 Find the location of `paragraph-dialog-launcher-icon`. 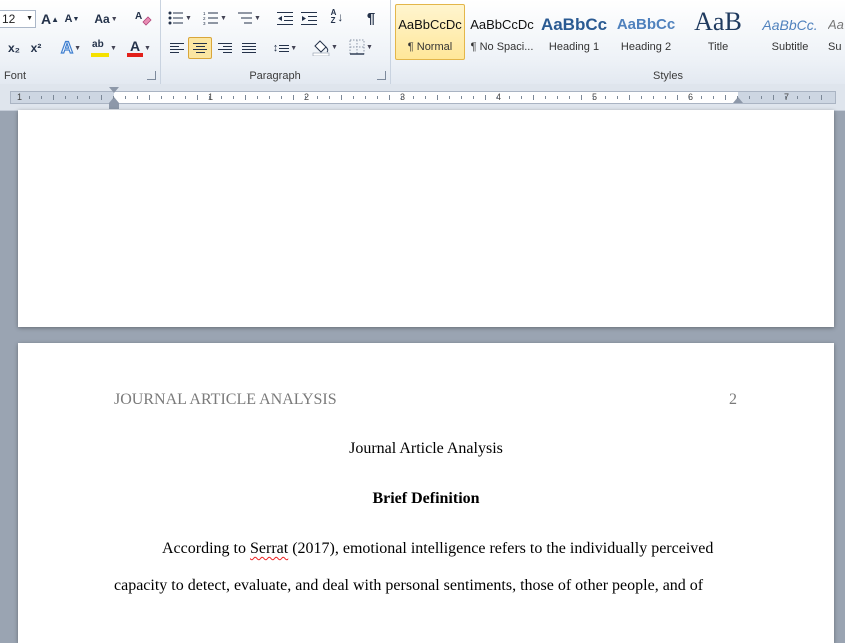

paragraph-dialog-launcher-icon is located at coordinates (381, 75).